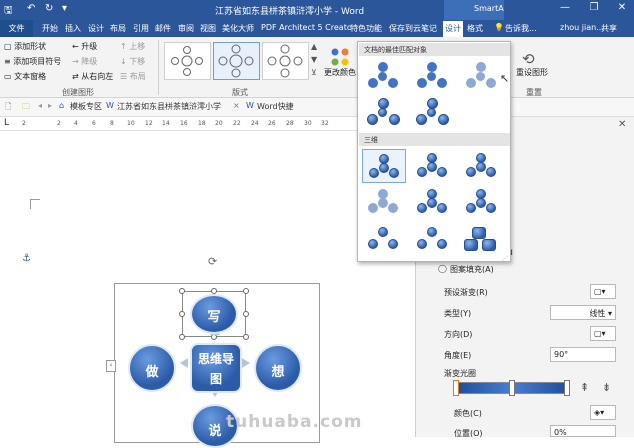 The image size is (634, 448). I want to click on reset-graphic-button: 重设图形, so click(532, 72).